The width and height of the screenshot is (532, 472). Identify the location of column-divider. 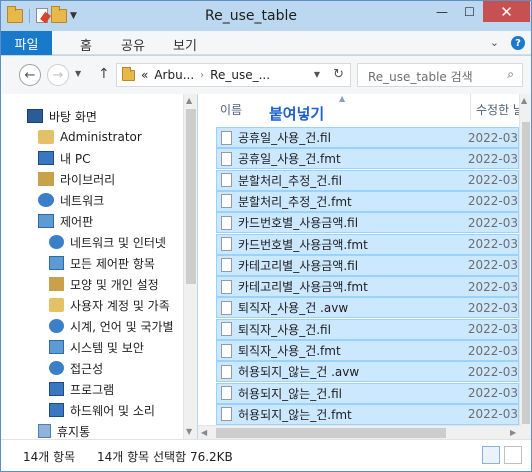
(470, 107).